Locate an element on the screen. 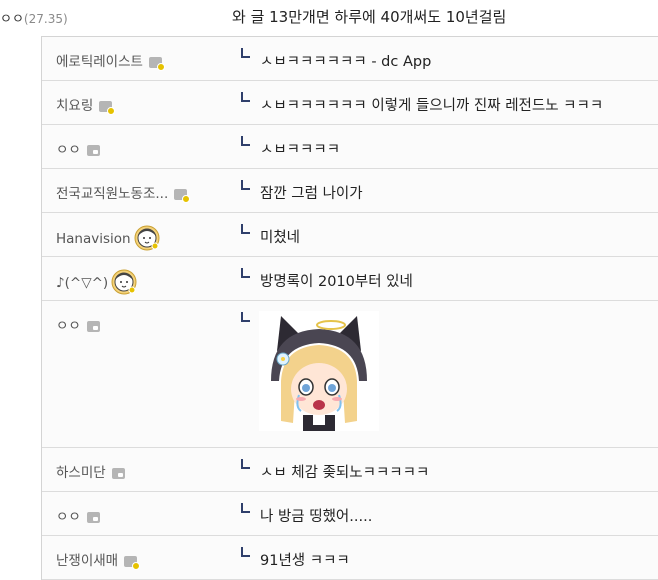 Image resolution: width=658 pixels, height=580 pixels. parent-comment-ip: (27.35) is located at coordinates (45, 19).